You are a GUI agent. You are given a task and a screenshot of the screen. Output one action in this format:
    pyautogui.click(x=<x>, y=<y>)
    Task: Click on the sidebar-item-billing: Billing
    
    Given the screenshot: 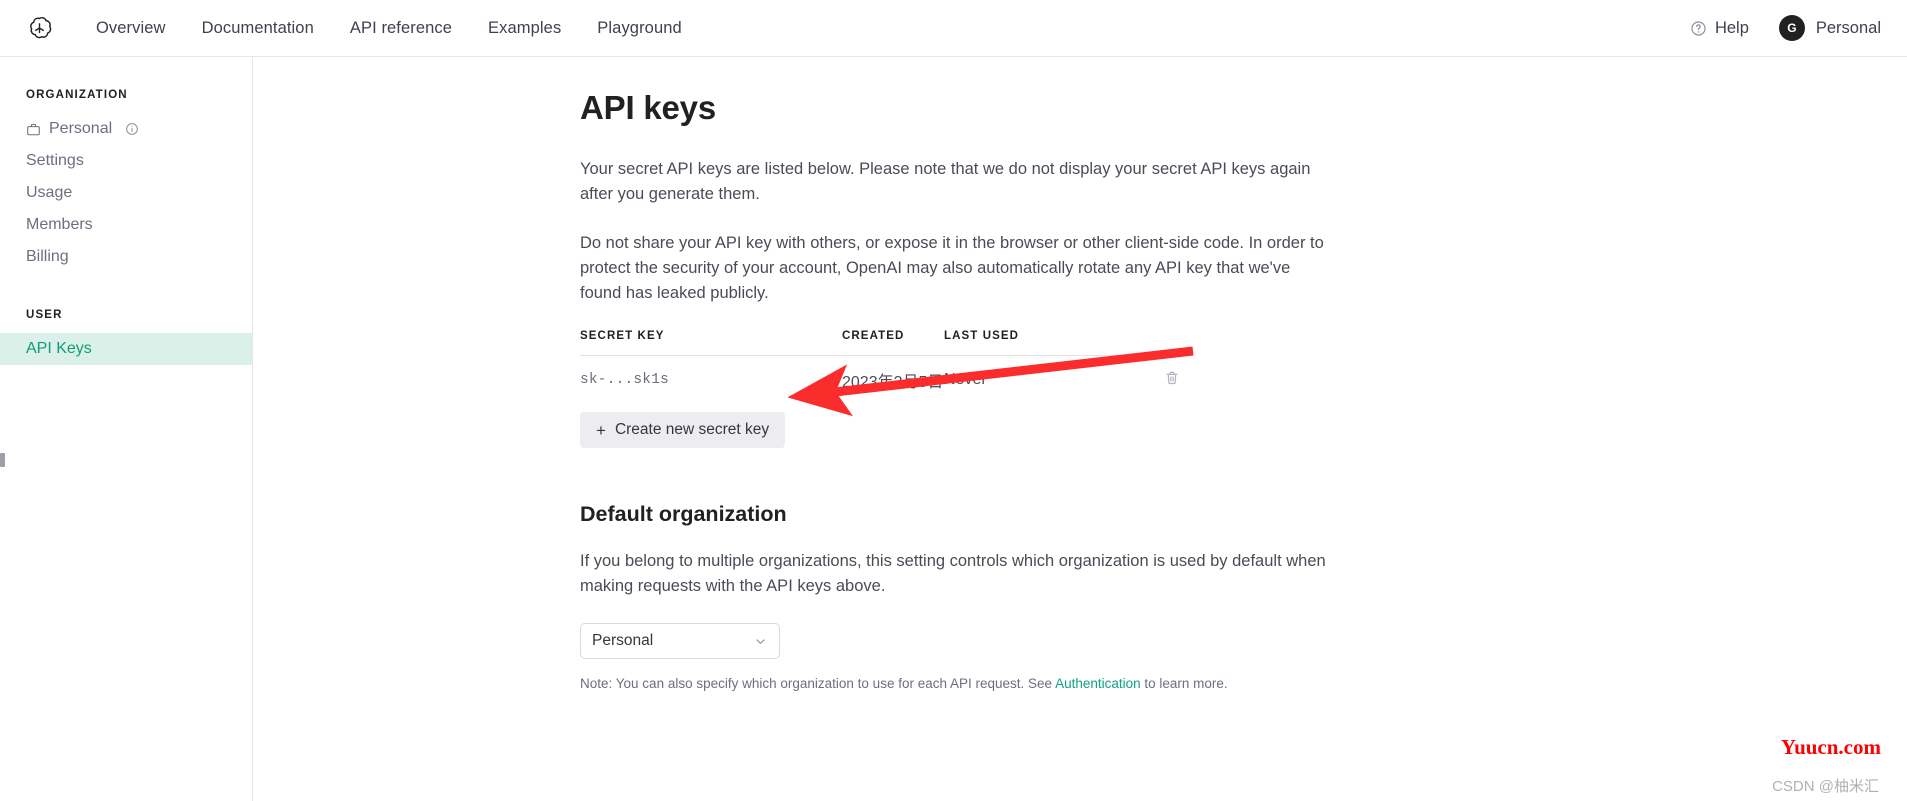 What is the action you would take?
    pyautogui.click(x=126, y=257)
    